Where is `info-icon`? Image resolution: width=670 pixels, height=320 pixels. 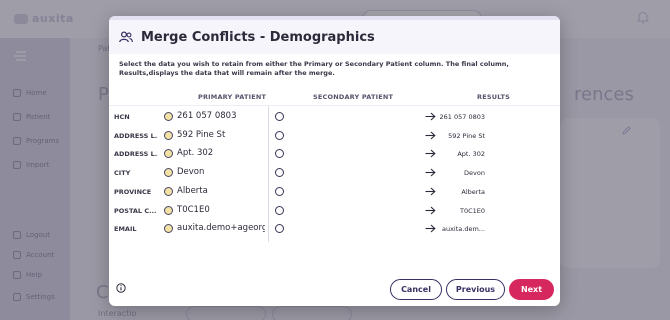
info-icon is located at coordinates (121, 288).